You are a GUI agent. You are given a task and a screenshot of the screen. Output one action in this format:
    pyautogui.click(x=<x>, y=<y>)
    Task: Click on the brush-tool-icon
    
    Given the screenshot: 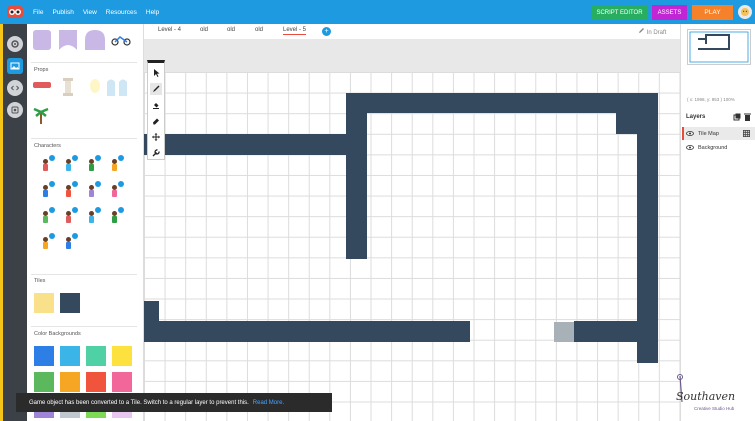 What is the action you would take?
    pyautogui.click(x=156, y=89)
    